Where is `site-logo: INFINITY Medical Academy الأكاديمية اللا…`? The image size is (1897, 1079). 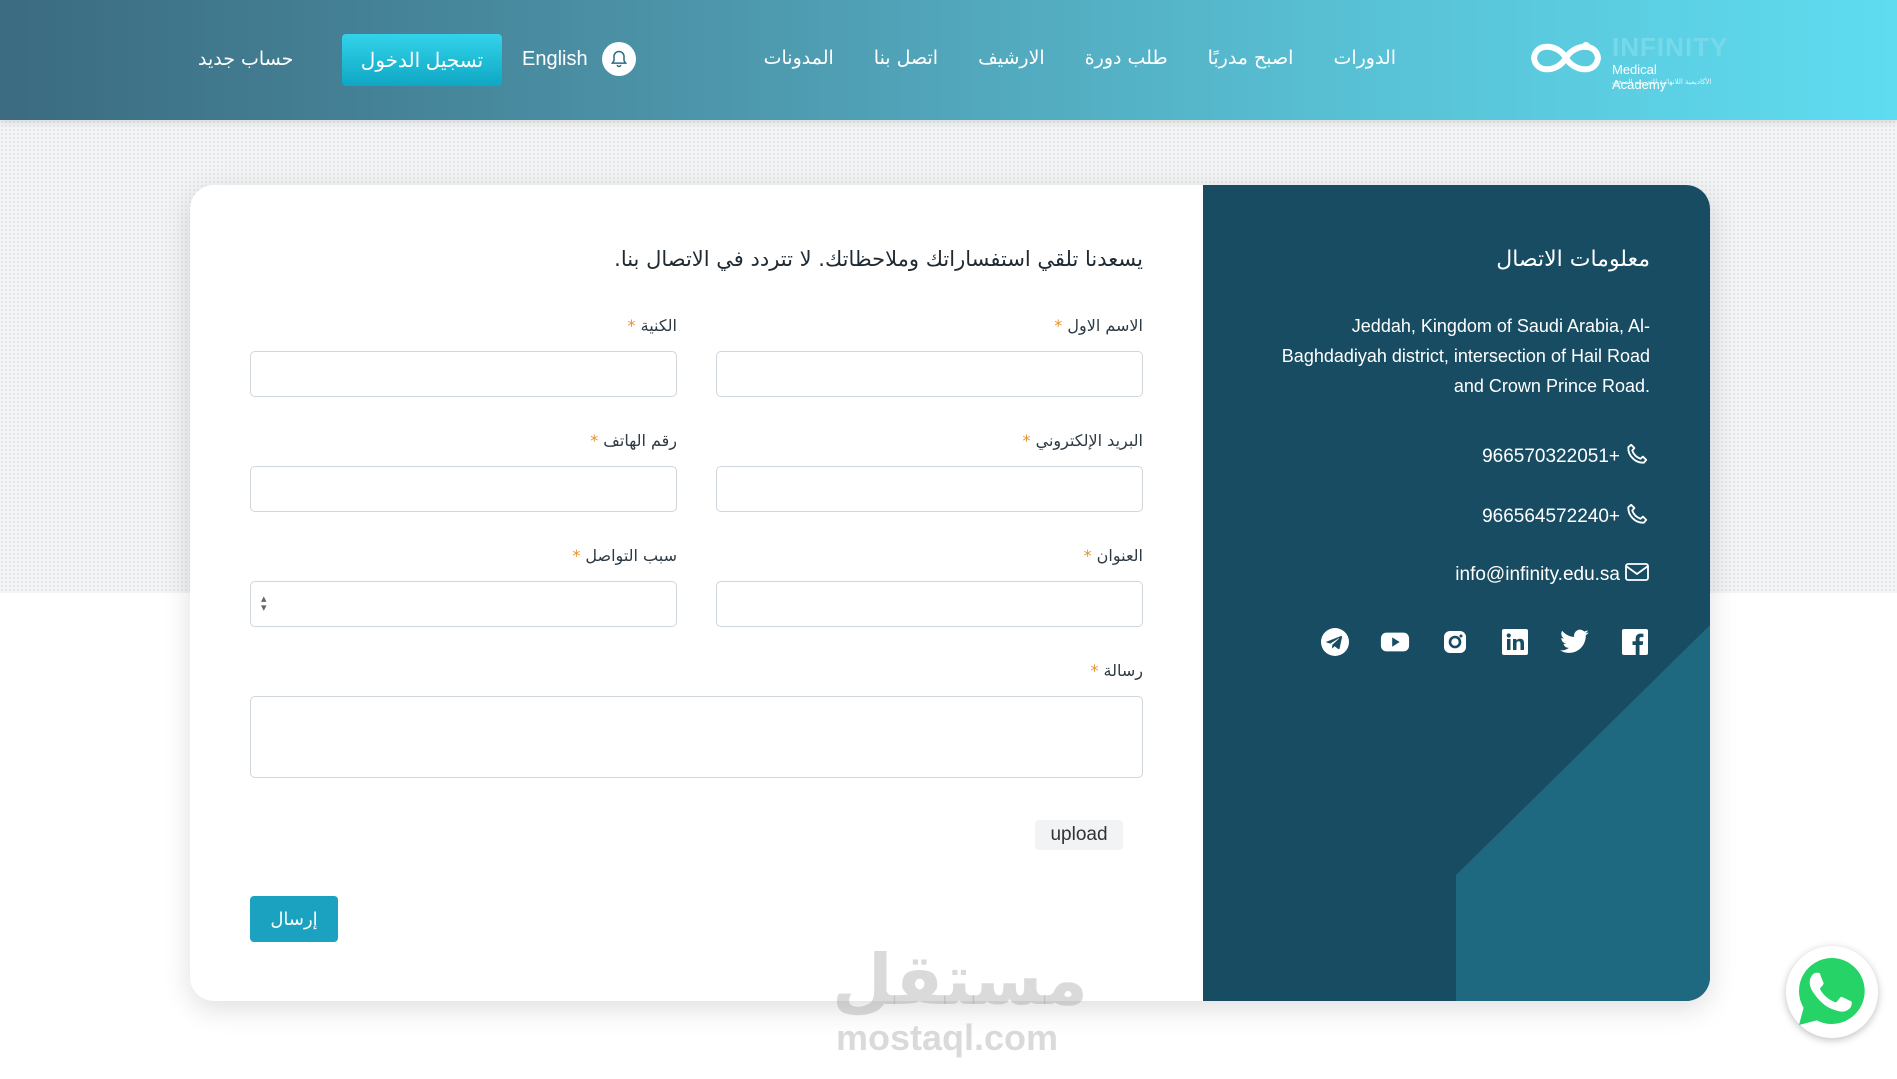
site-logo: INFINITY Medical Academy الأكاديمية اللا… is located at coordinates (1627, 61).